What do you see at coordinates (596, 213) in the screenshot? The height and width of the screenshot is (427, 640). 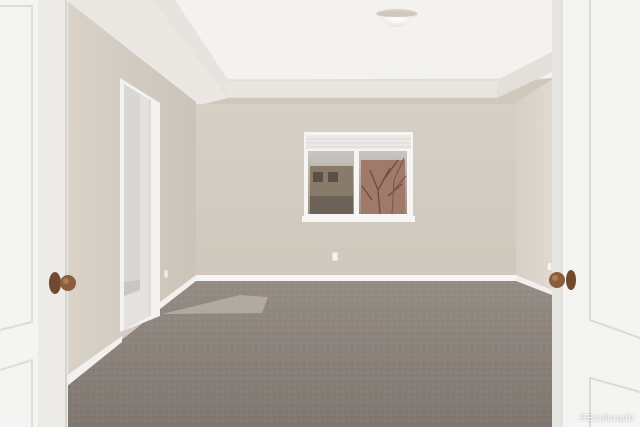 I see `right-door` at bounding box center [596, 213].